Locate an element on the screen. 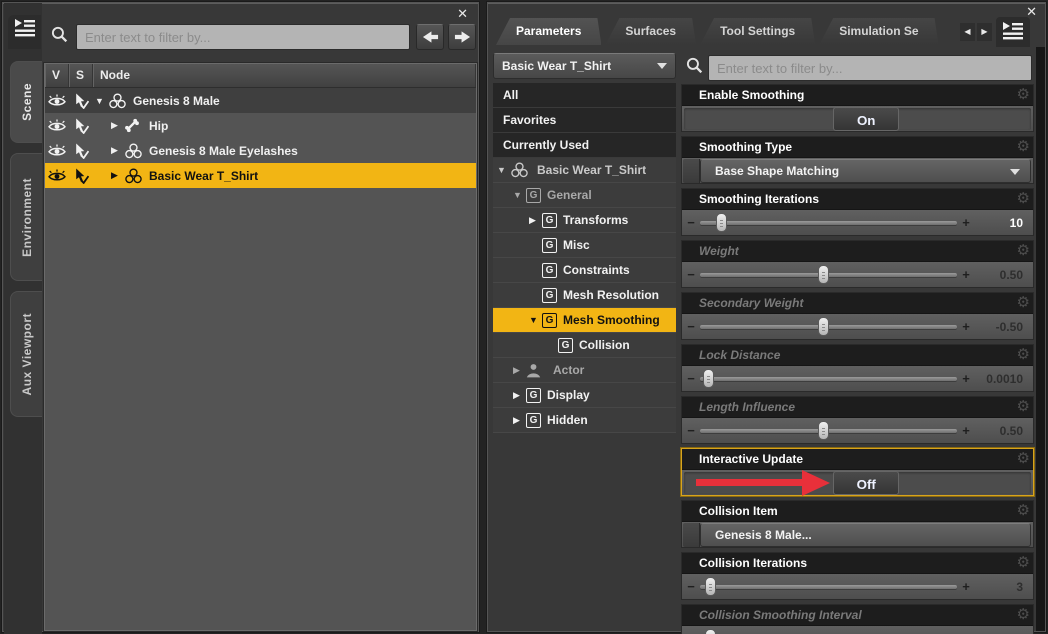 This screenshot has width=1048, height=634. param-value: 0.0010 is located at coordinates (1004, 379).